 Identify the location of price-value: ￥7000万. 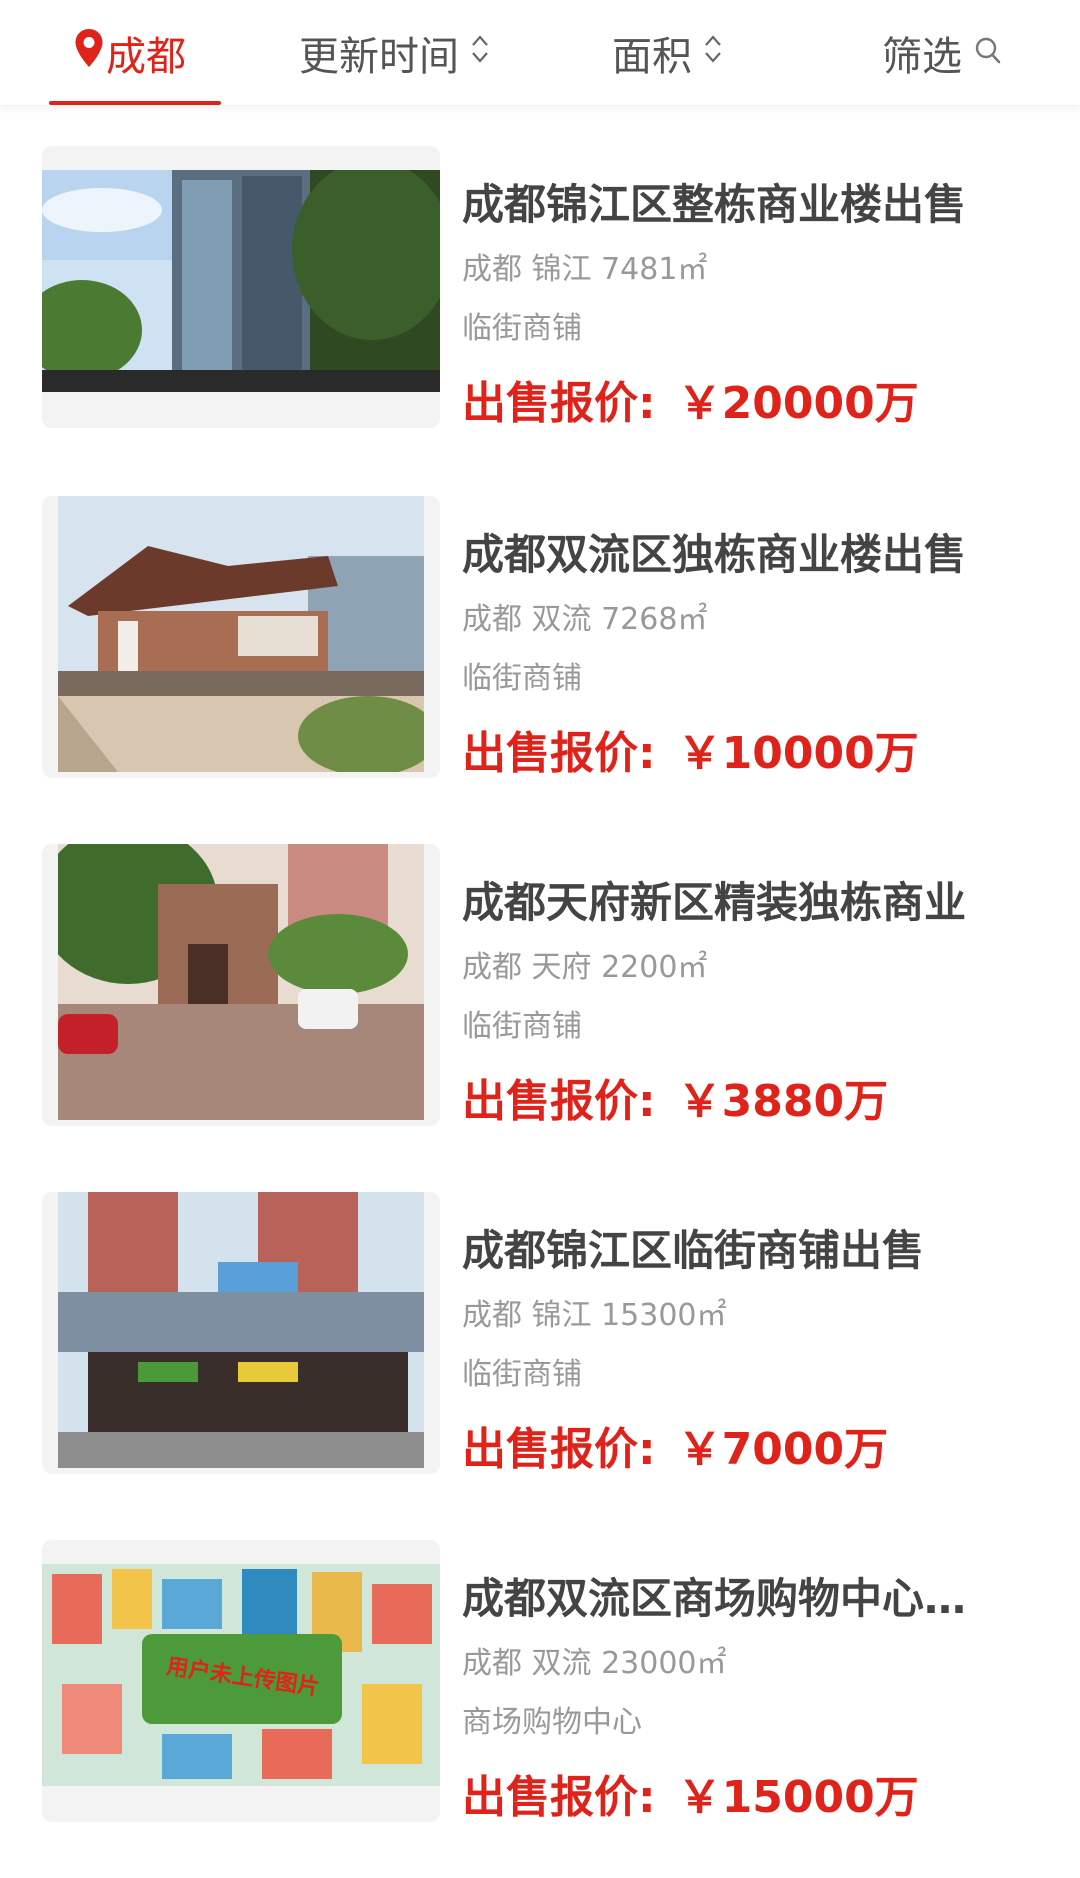
(783, 1449).